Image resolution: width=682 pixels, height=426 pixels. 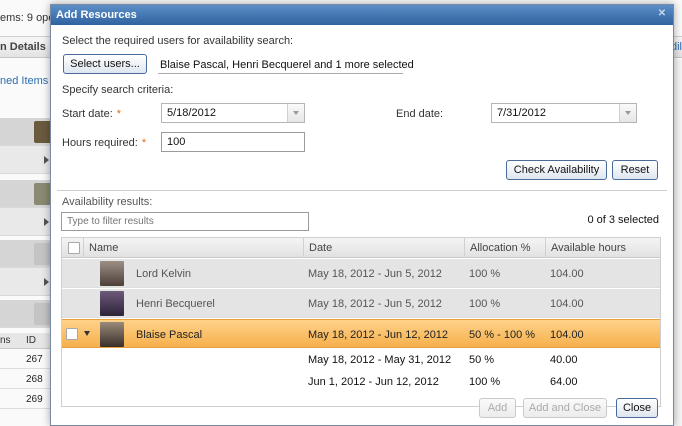 I want to click on results-label: Availability results:, so click(x=107, y=202).